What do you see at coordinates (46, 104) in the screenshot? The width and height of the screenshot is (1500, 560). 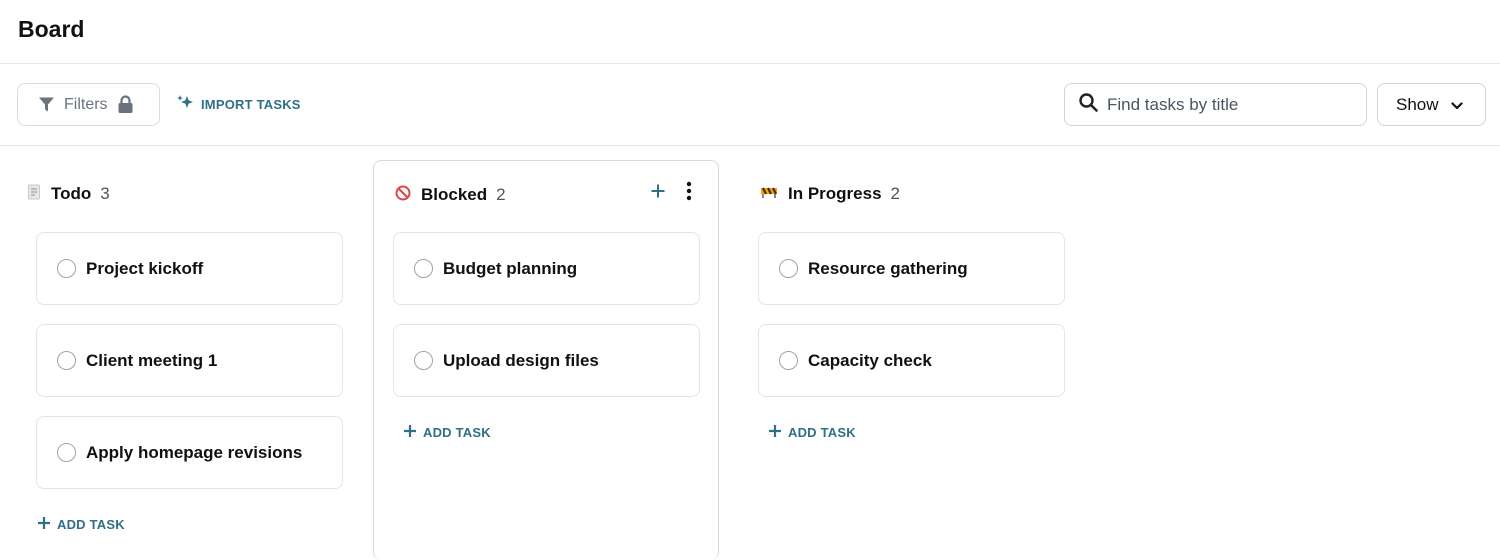 I see `filter-icon` at bounding box center [46, 104].